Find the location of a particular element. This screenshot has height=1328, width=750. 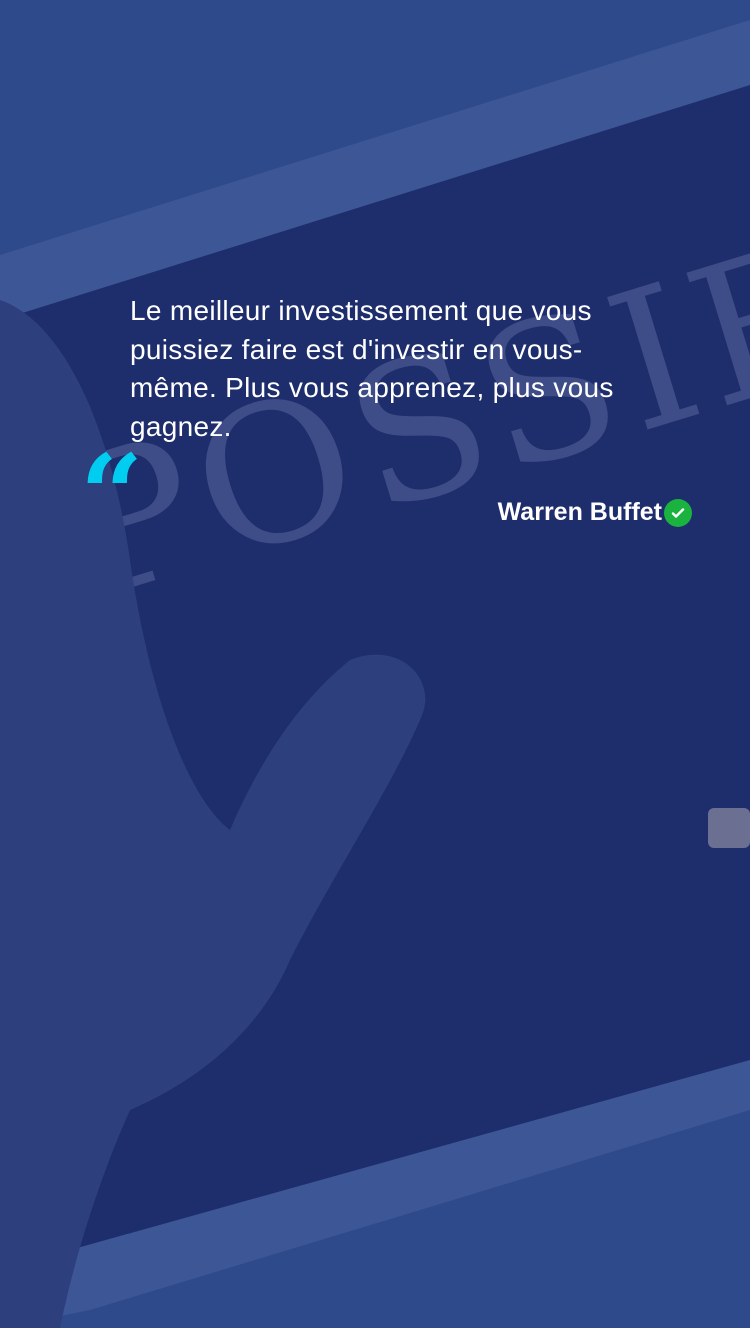

quote-author: Warren Buffet is located at coordinates (595, 512).